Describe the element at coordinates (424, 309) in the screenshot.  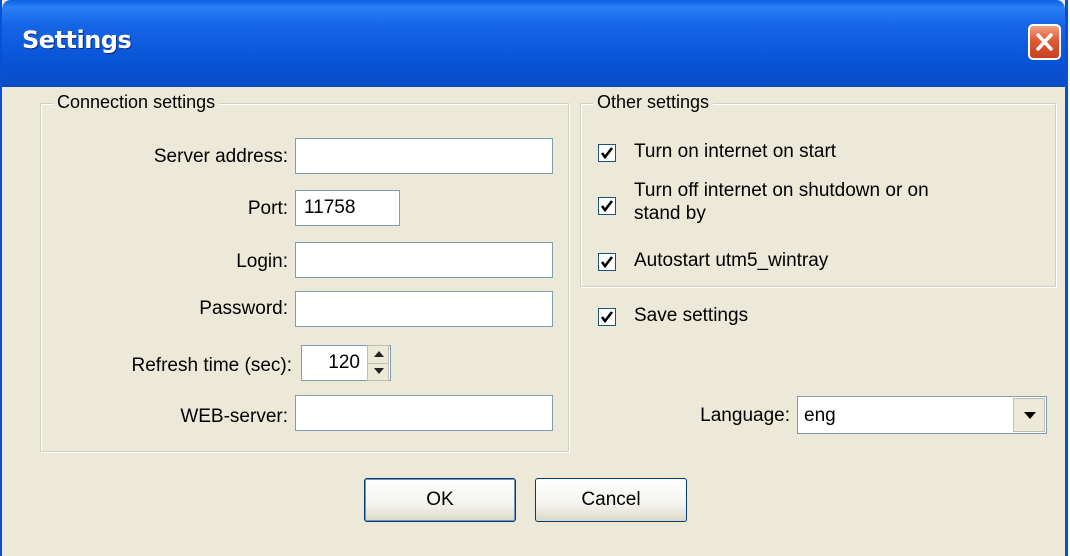
I see `password-input` at that location.